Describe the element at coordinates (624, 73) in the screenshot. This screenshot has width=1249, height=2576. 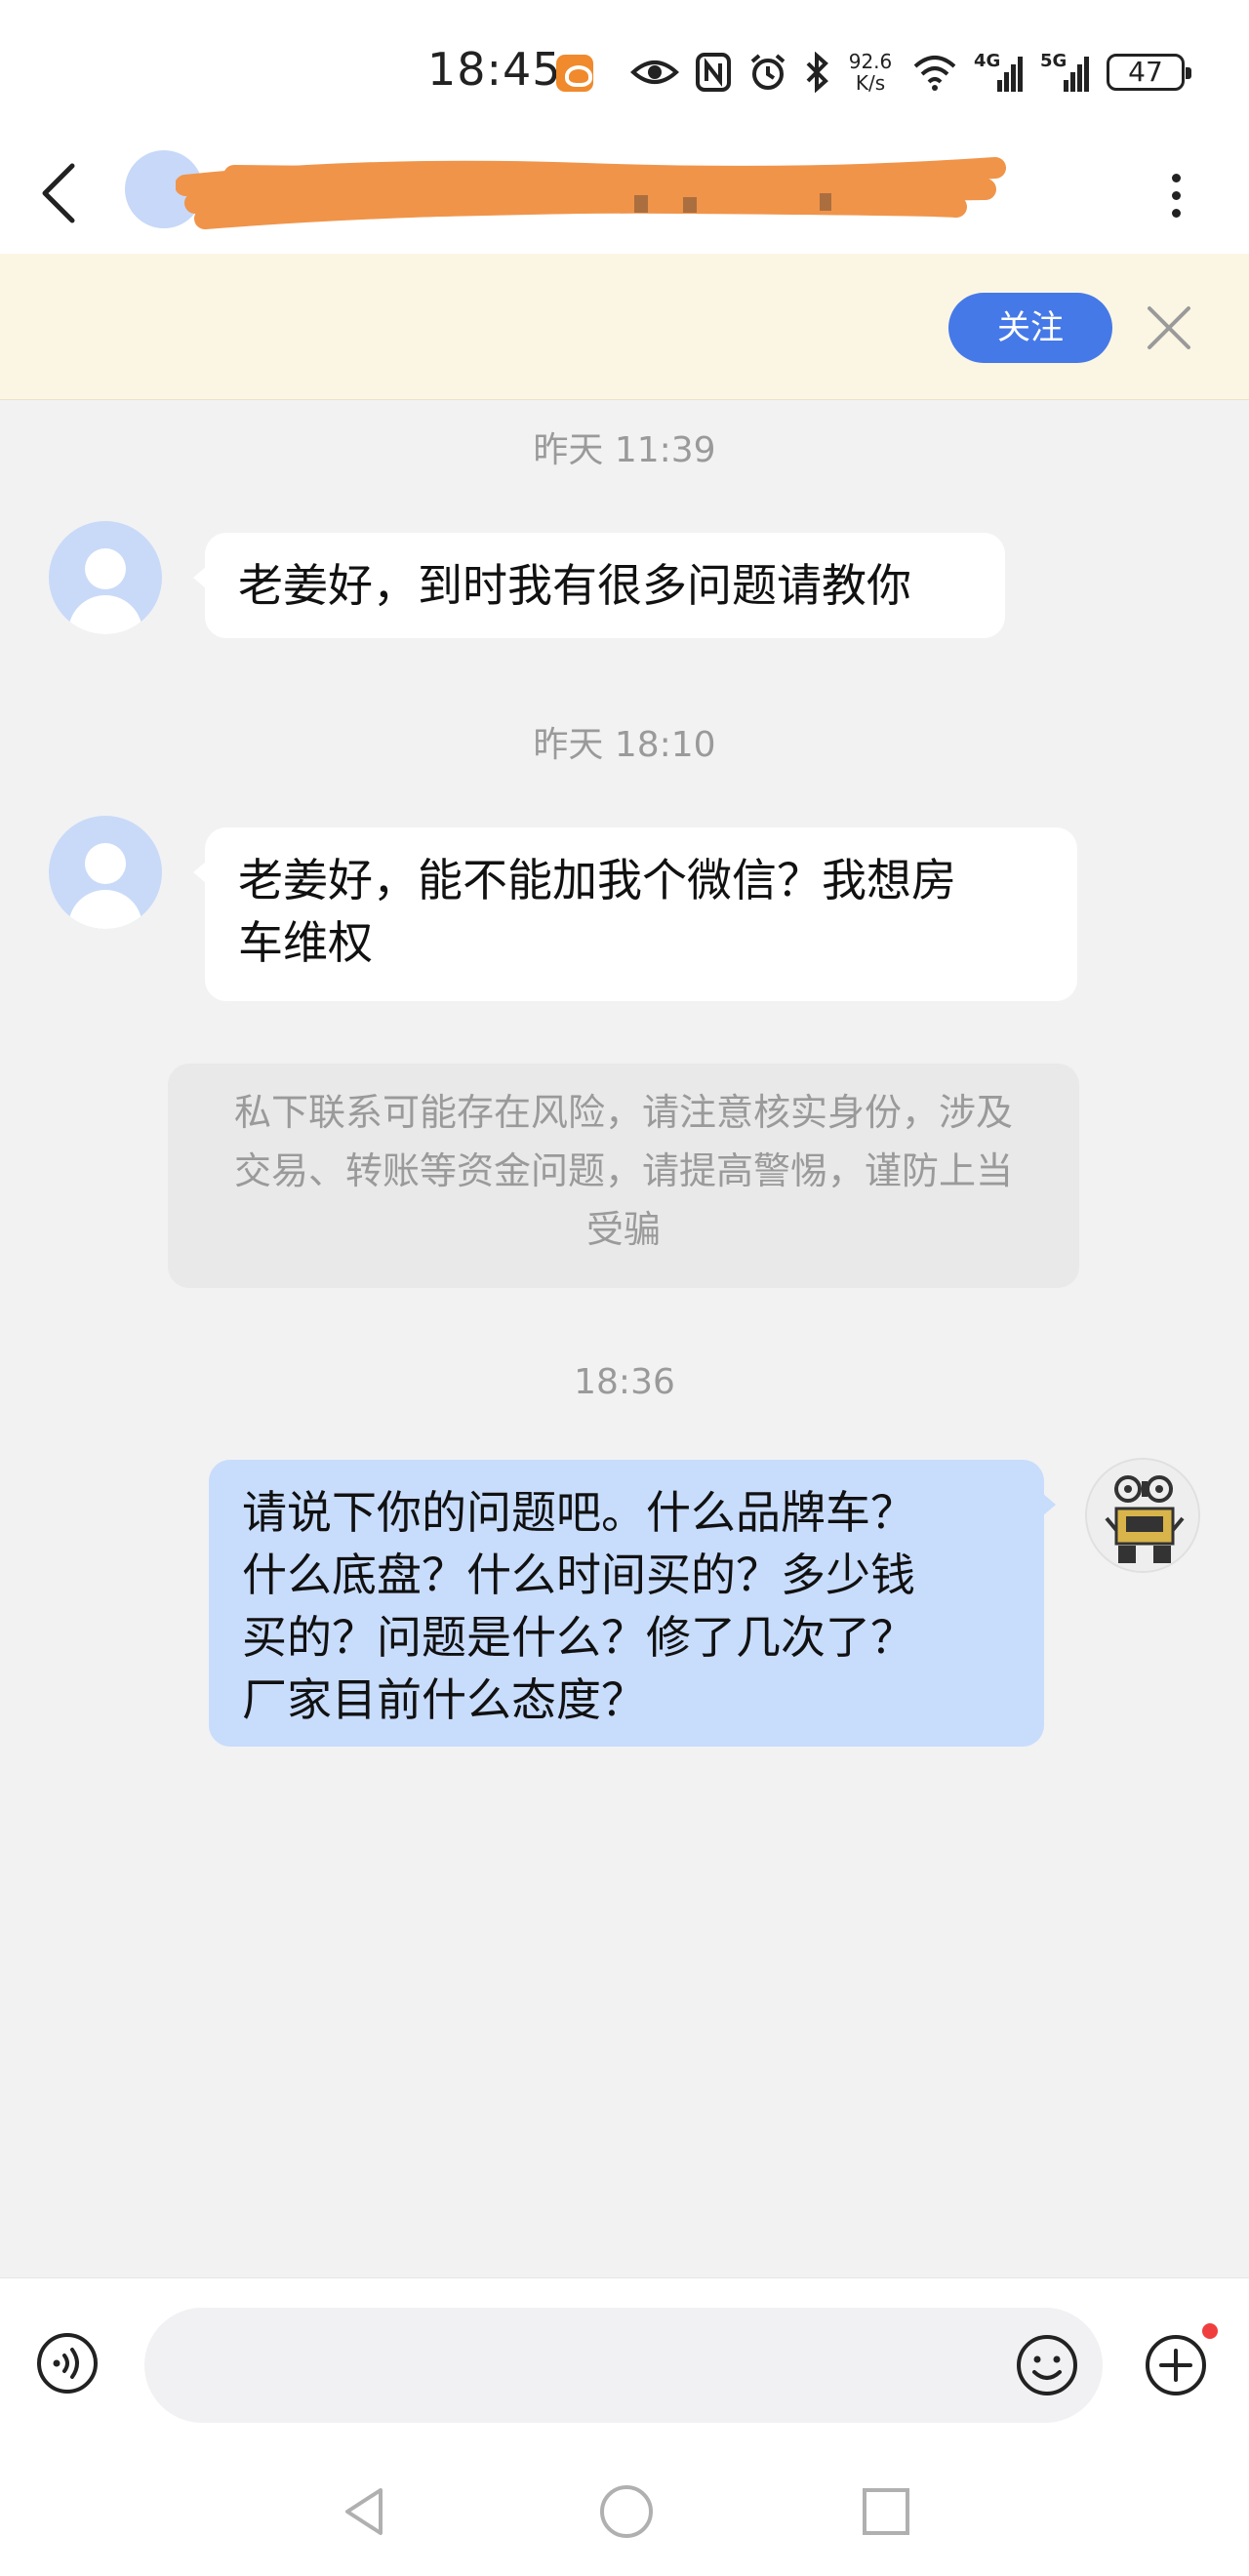
I see `status-bar: 18:45 92.6 K/s 4G 5G 47` at that location.